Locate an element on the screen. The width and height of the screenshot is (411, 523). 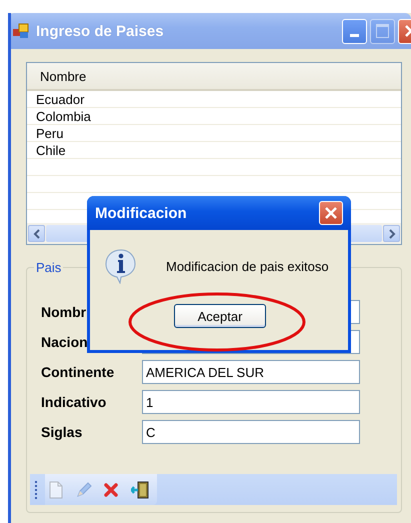
text-field: C is located at coordinates (251, 432).